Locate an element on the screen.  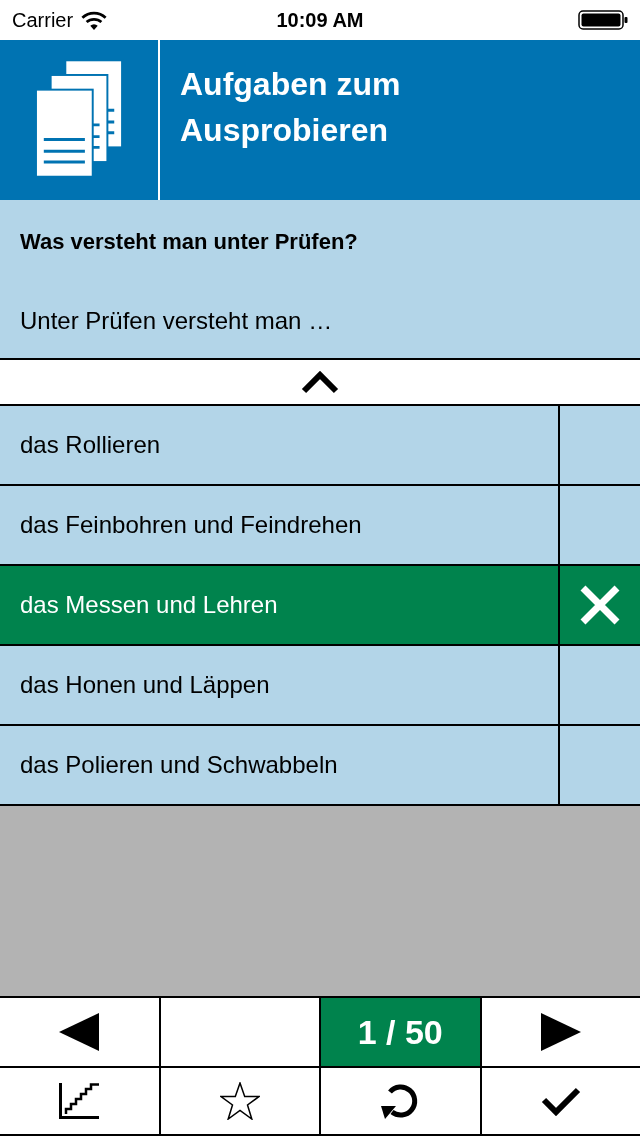
document-stack-icon is located at coordinates (80, 119).